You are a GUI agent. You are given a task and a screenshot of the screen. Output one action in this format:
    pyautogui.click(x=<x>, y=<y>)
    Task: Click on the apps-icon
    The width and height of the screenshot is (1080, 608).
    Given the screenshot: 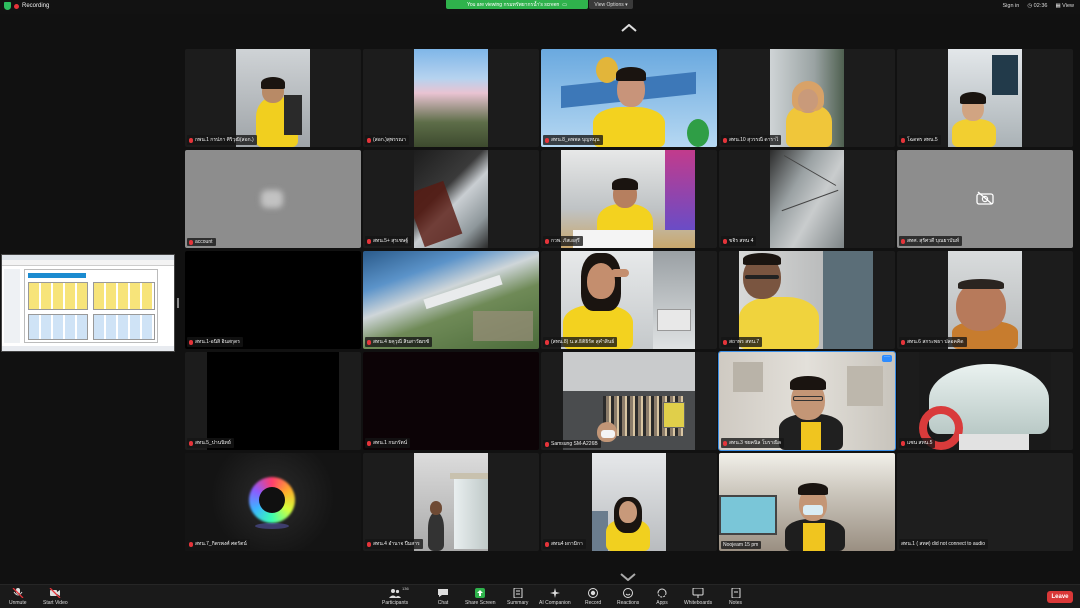 What is the action you would take?
    pyautogui.click(x=662, y=593)
    